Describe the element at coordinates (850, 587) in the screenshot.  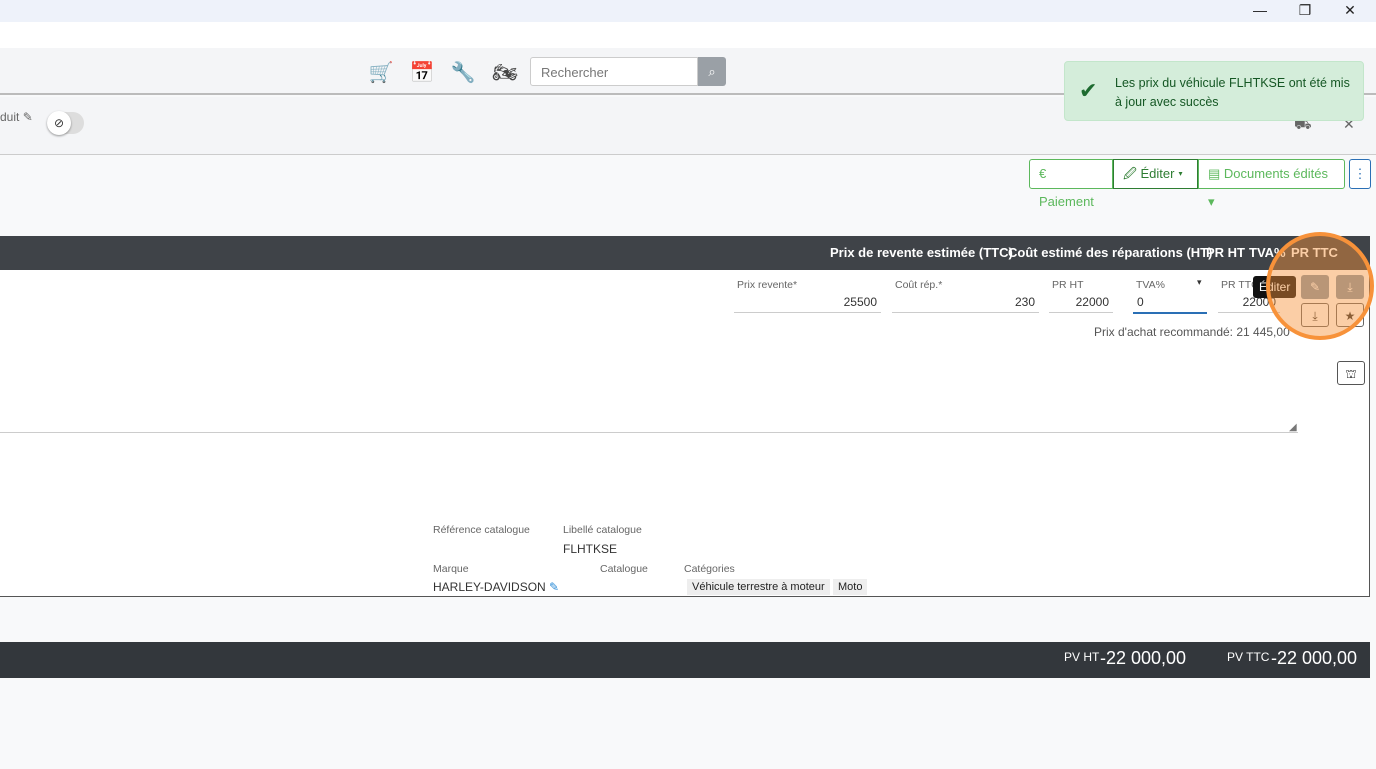
I see `category-tag: Moto` at that location.